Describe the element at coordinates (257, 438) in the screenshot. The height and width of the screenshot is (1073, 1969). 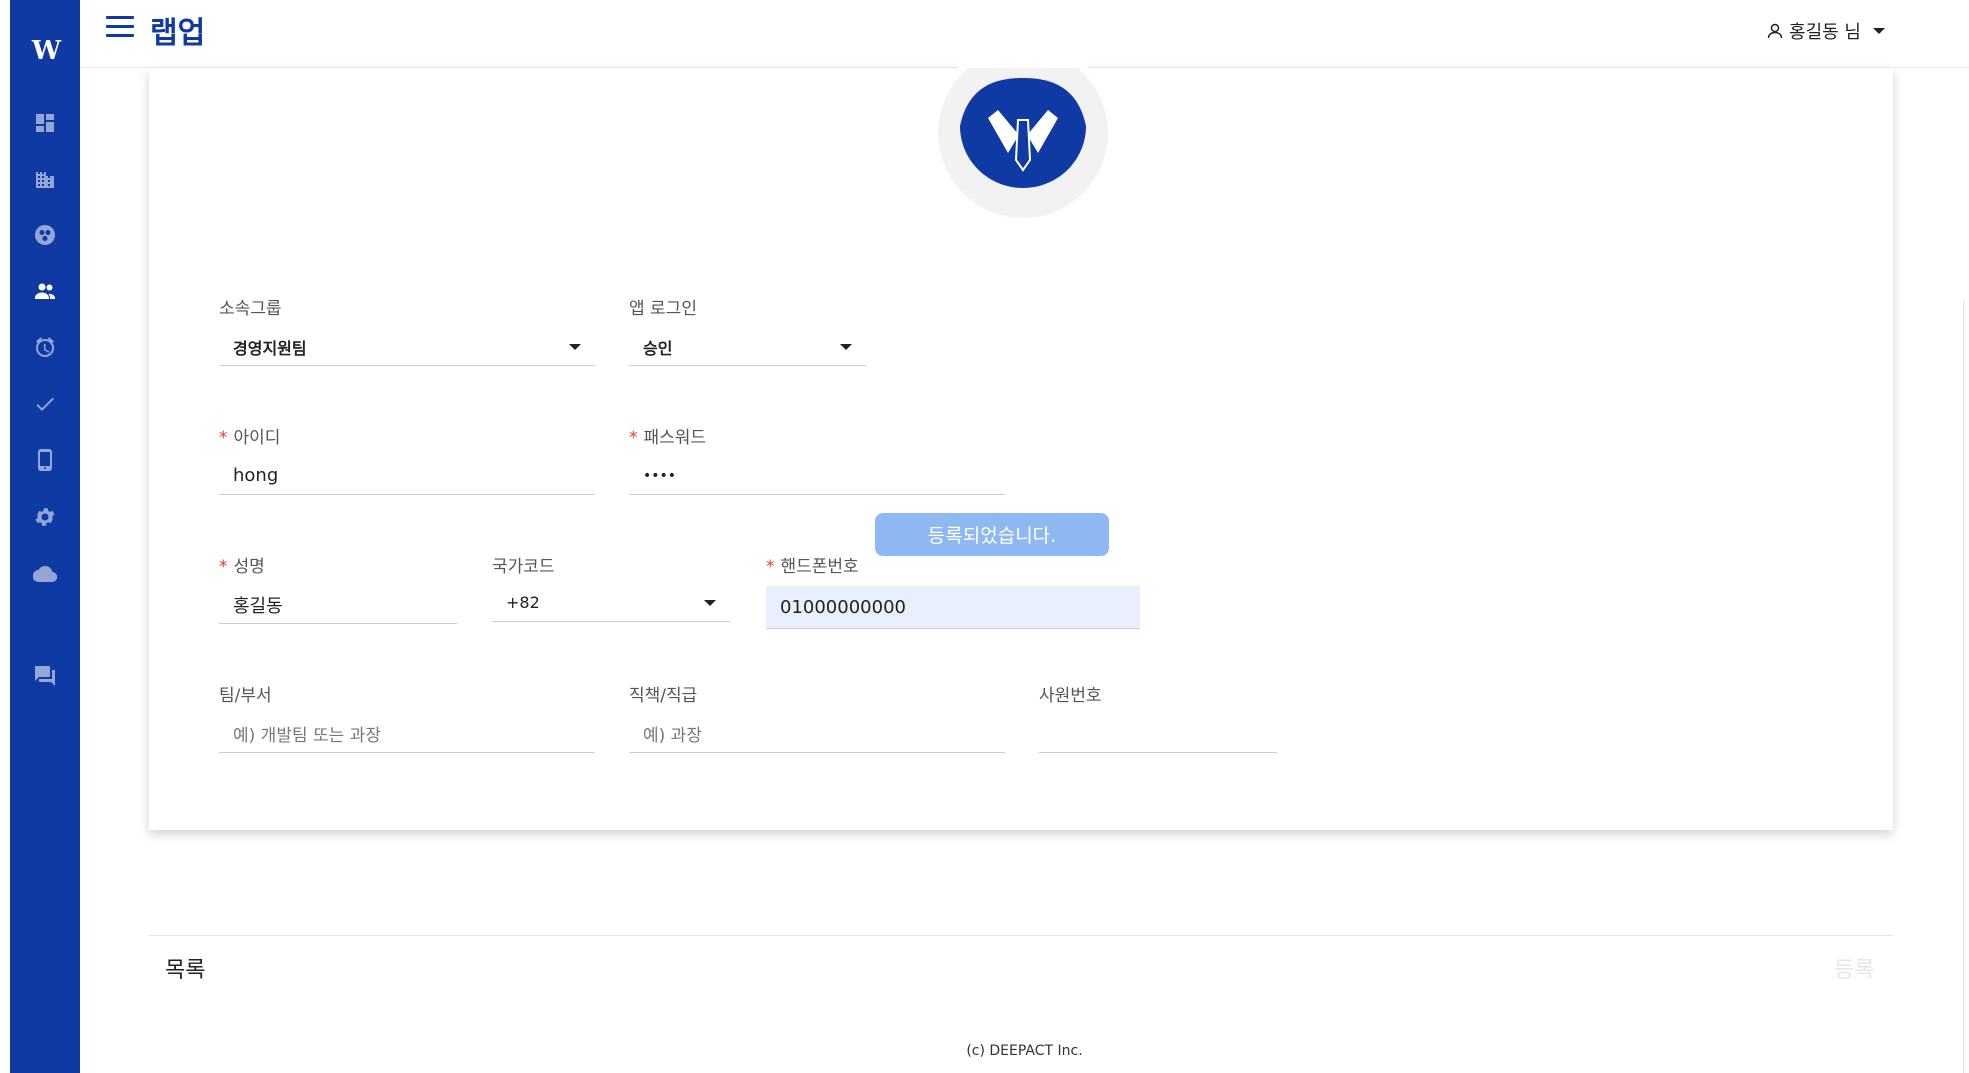
I see `user-id-label: 아이디` at that location.